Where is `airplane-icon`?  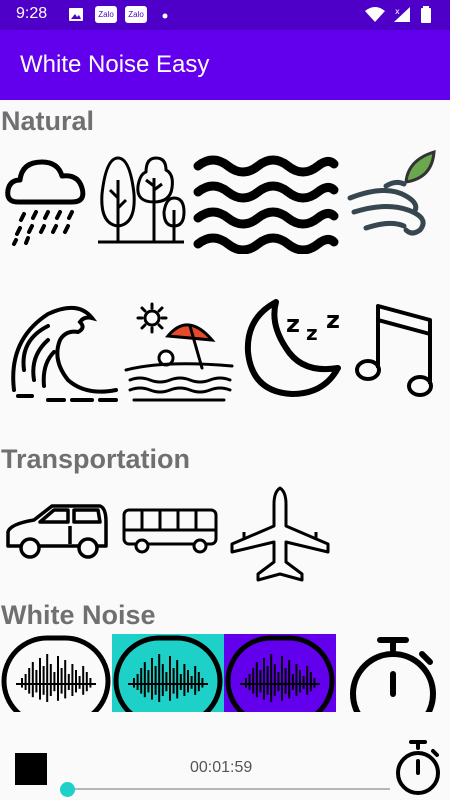 airplane-icon is located at coordinates (280, 534).